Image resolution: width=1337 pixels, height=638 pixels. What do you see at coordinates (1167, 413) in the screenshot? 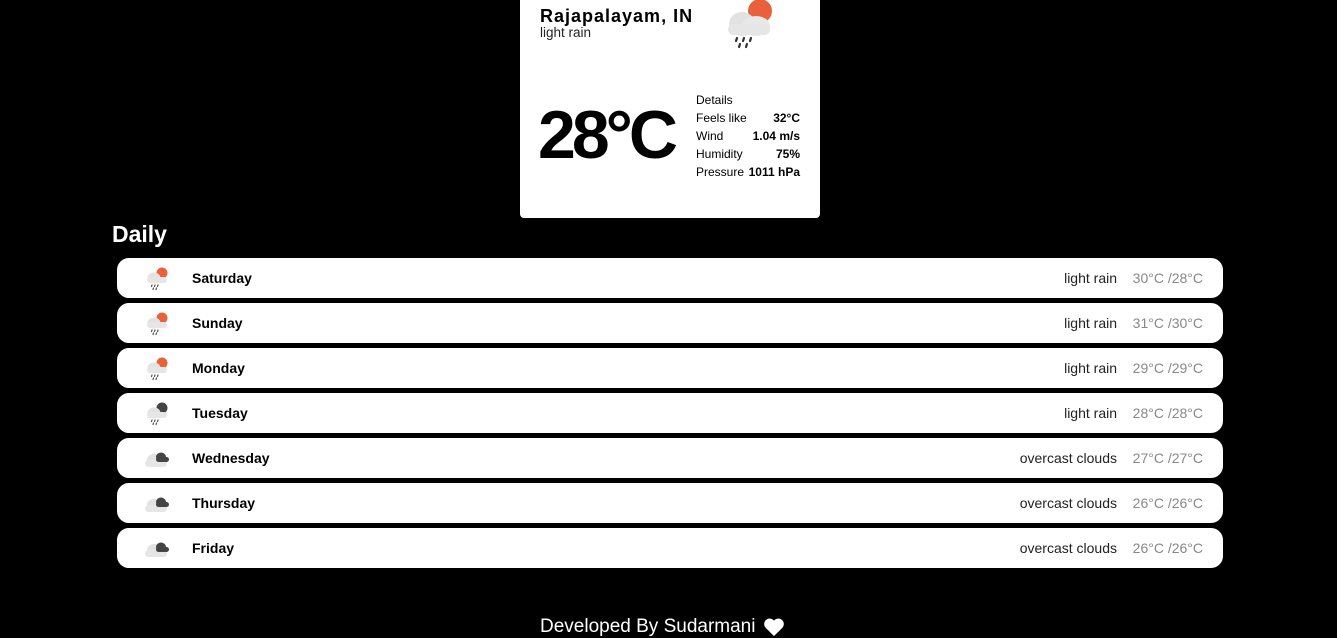
I see `forecast-temperatures: 28°C /28°C` at bounding box center [1167, 413].